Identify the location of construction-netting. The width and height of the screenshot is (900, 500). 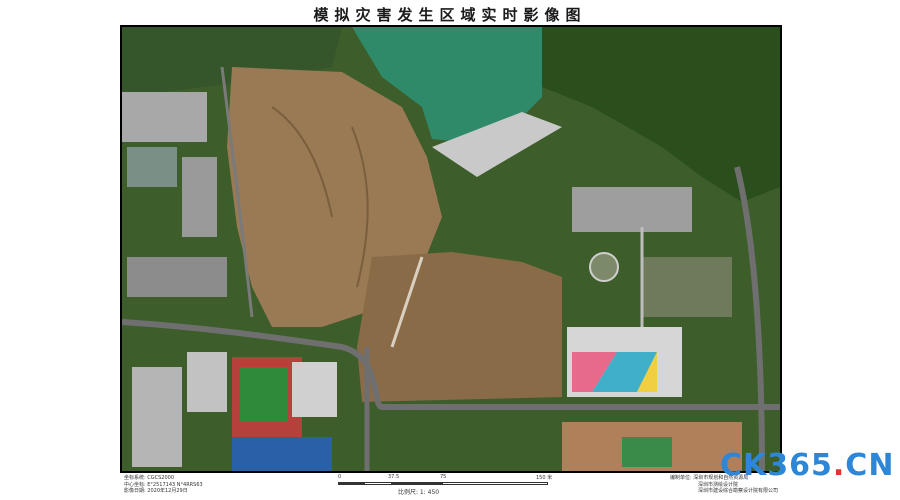
(647, 452).